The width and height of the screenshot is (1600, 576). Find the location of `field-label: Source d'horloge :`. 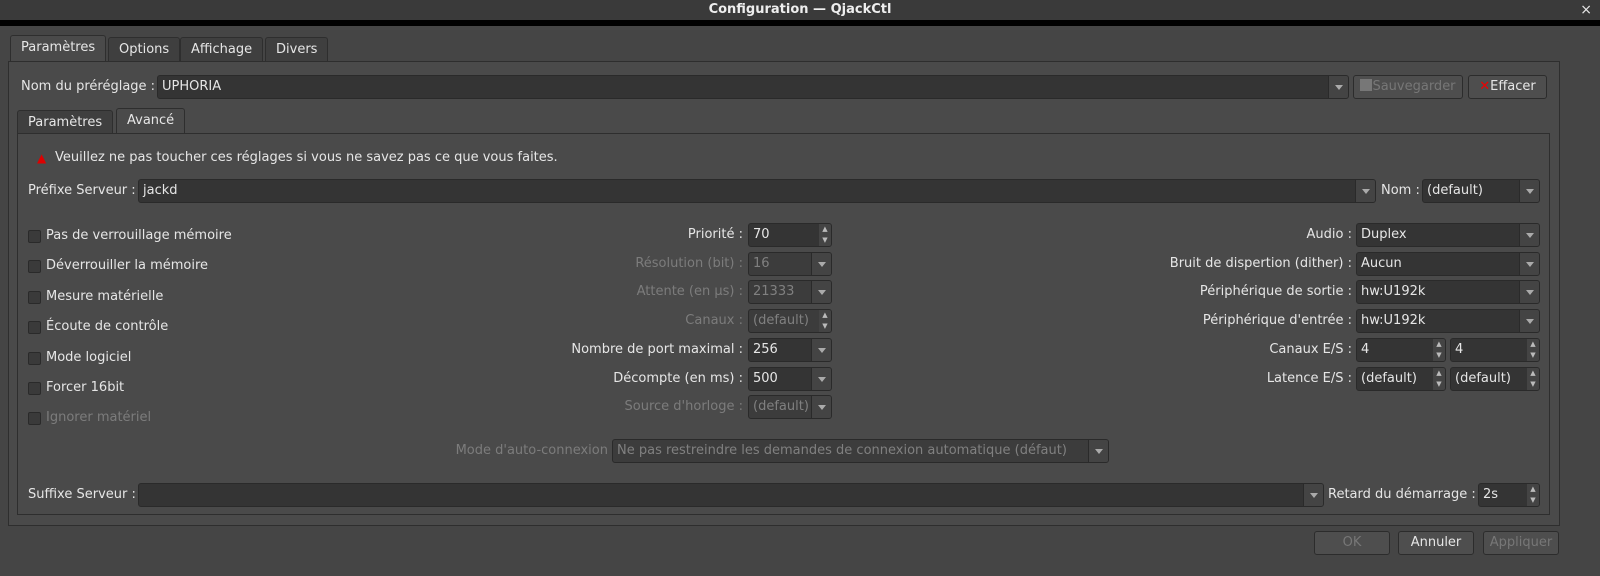

field-label: Source d'horloge : is located at coordinates (683, 407).